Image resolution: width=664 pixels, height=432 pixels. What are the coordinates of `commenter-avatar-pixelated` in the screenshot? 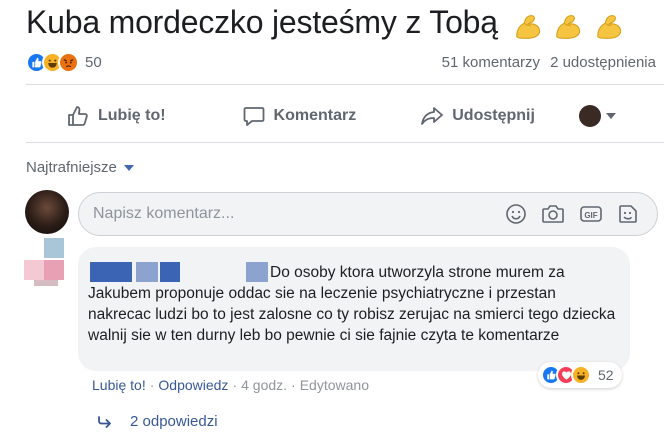 It's located at (44, 262).